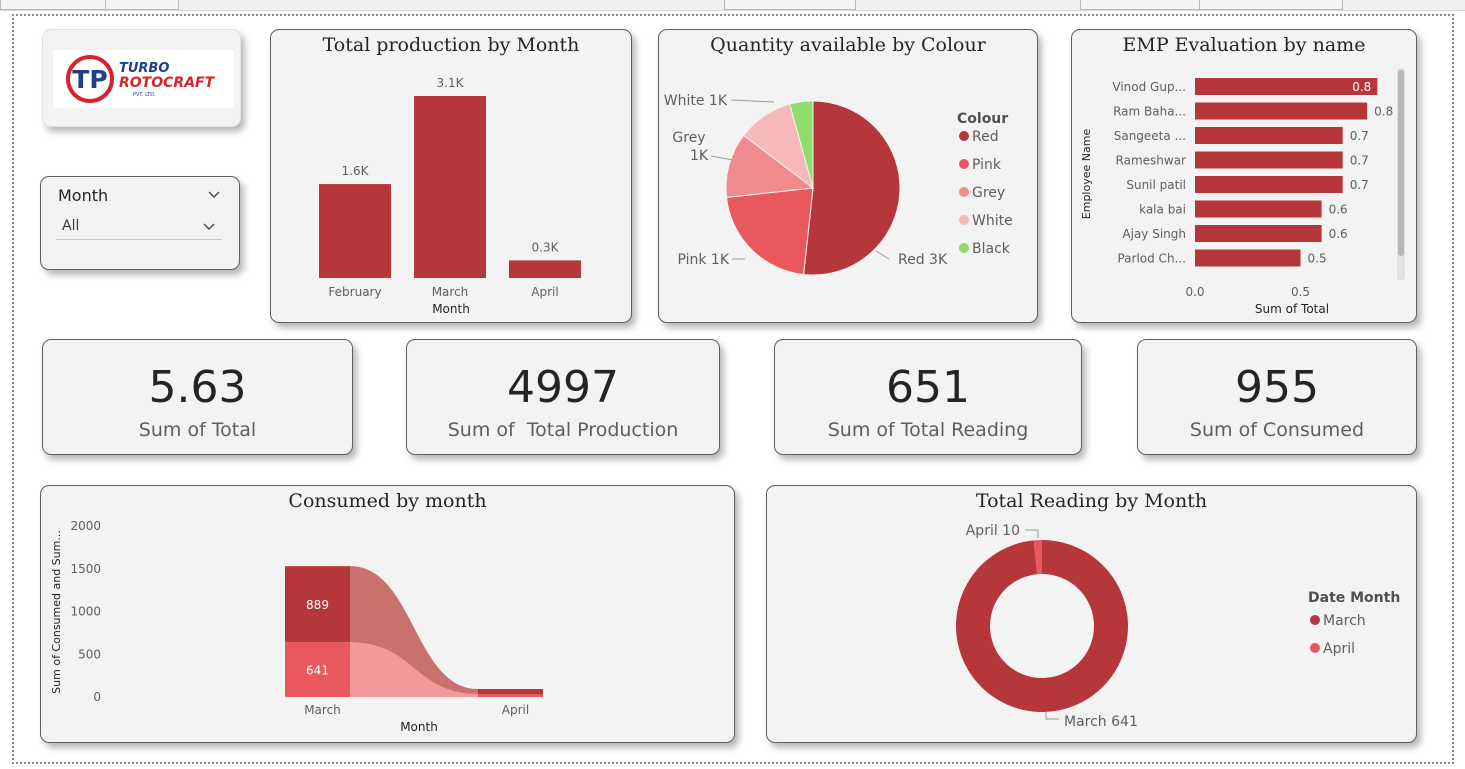 The height and width of the screenshot is (769, 1465). I want to click on data-label: 641, so click(317, 671).